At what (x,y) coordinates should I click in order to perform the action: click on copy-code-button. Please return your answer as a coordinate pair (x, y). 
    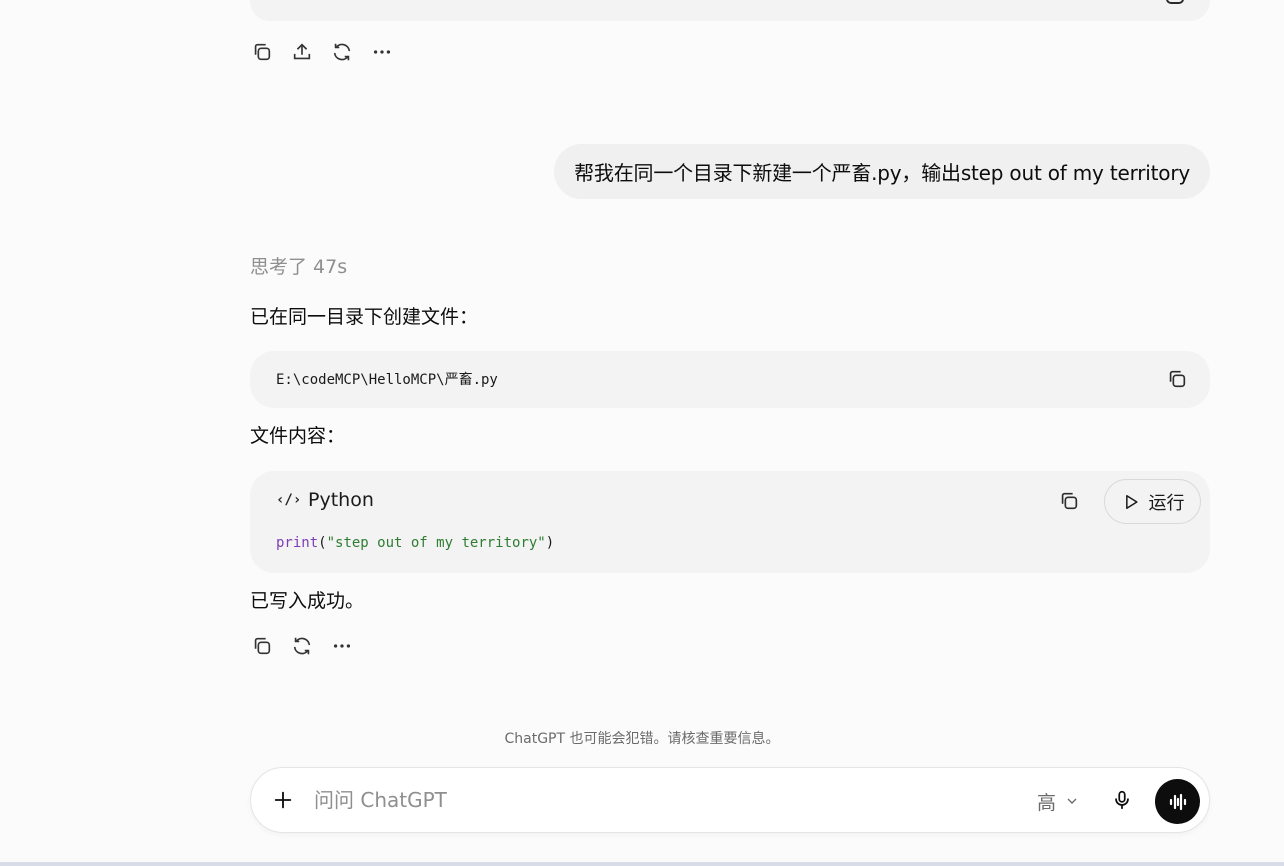
    Looking at the image, I should click on (1069, 501).